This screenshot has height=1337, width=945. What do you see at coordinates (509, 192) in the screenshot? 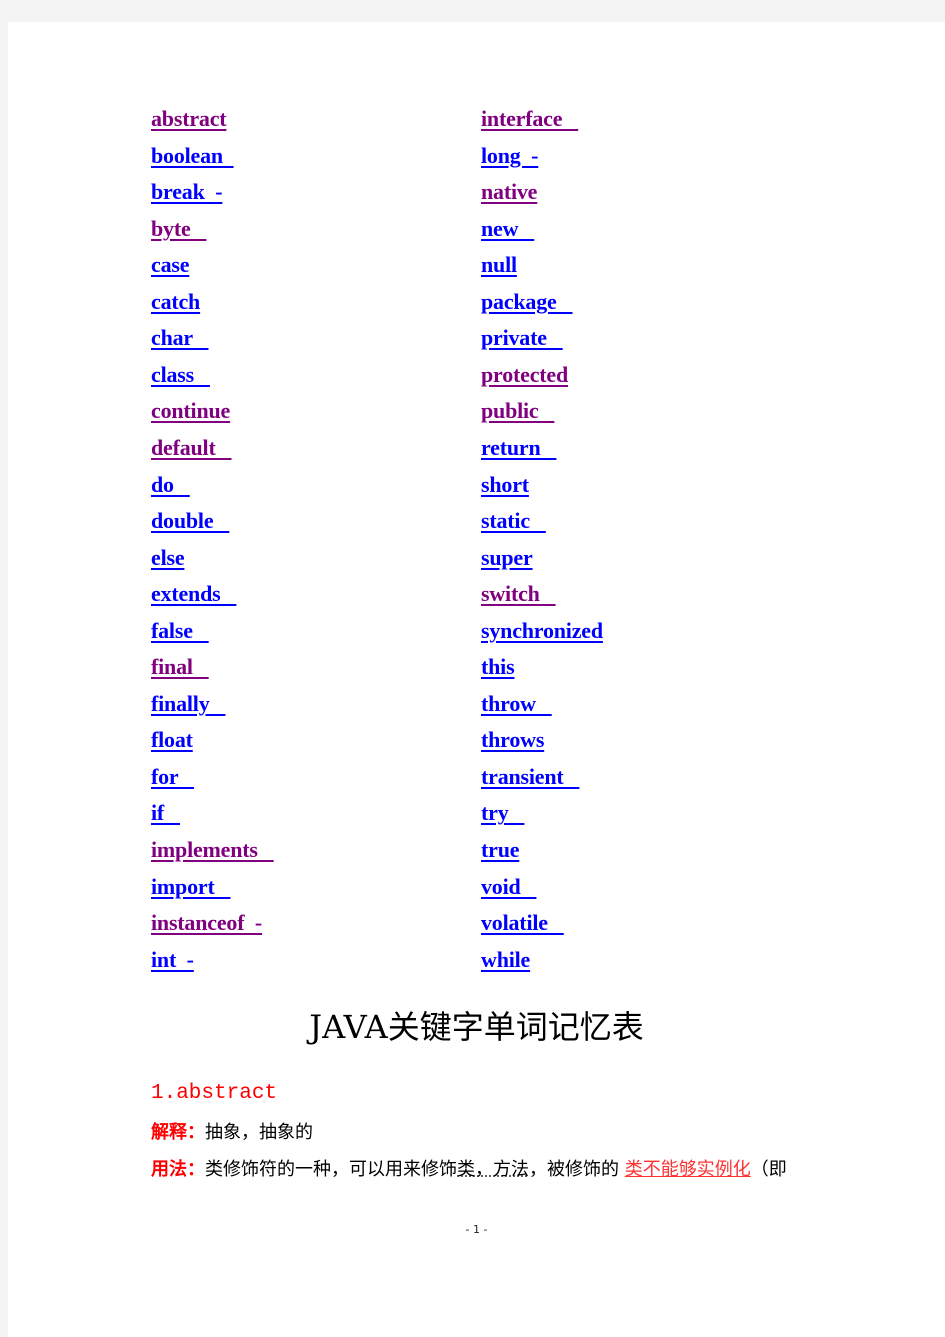
I see `keyword-link-native: native` at bounding box center [509, 192].